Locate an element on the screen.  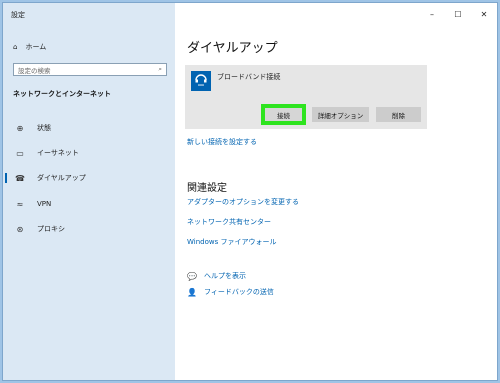
advanced-options-button: 詳細オプション is located at coordinates (340, 114).